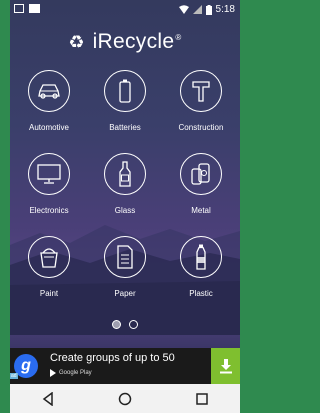 The image size is (320, 413). I want to click on image-icon, so click(19, 8).